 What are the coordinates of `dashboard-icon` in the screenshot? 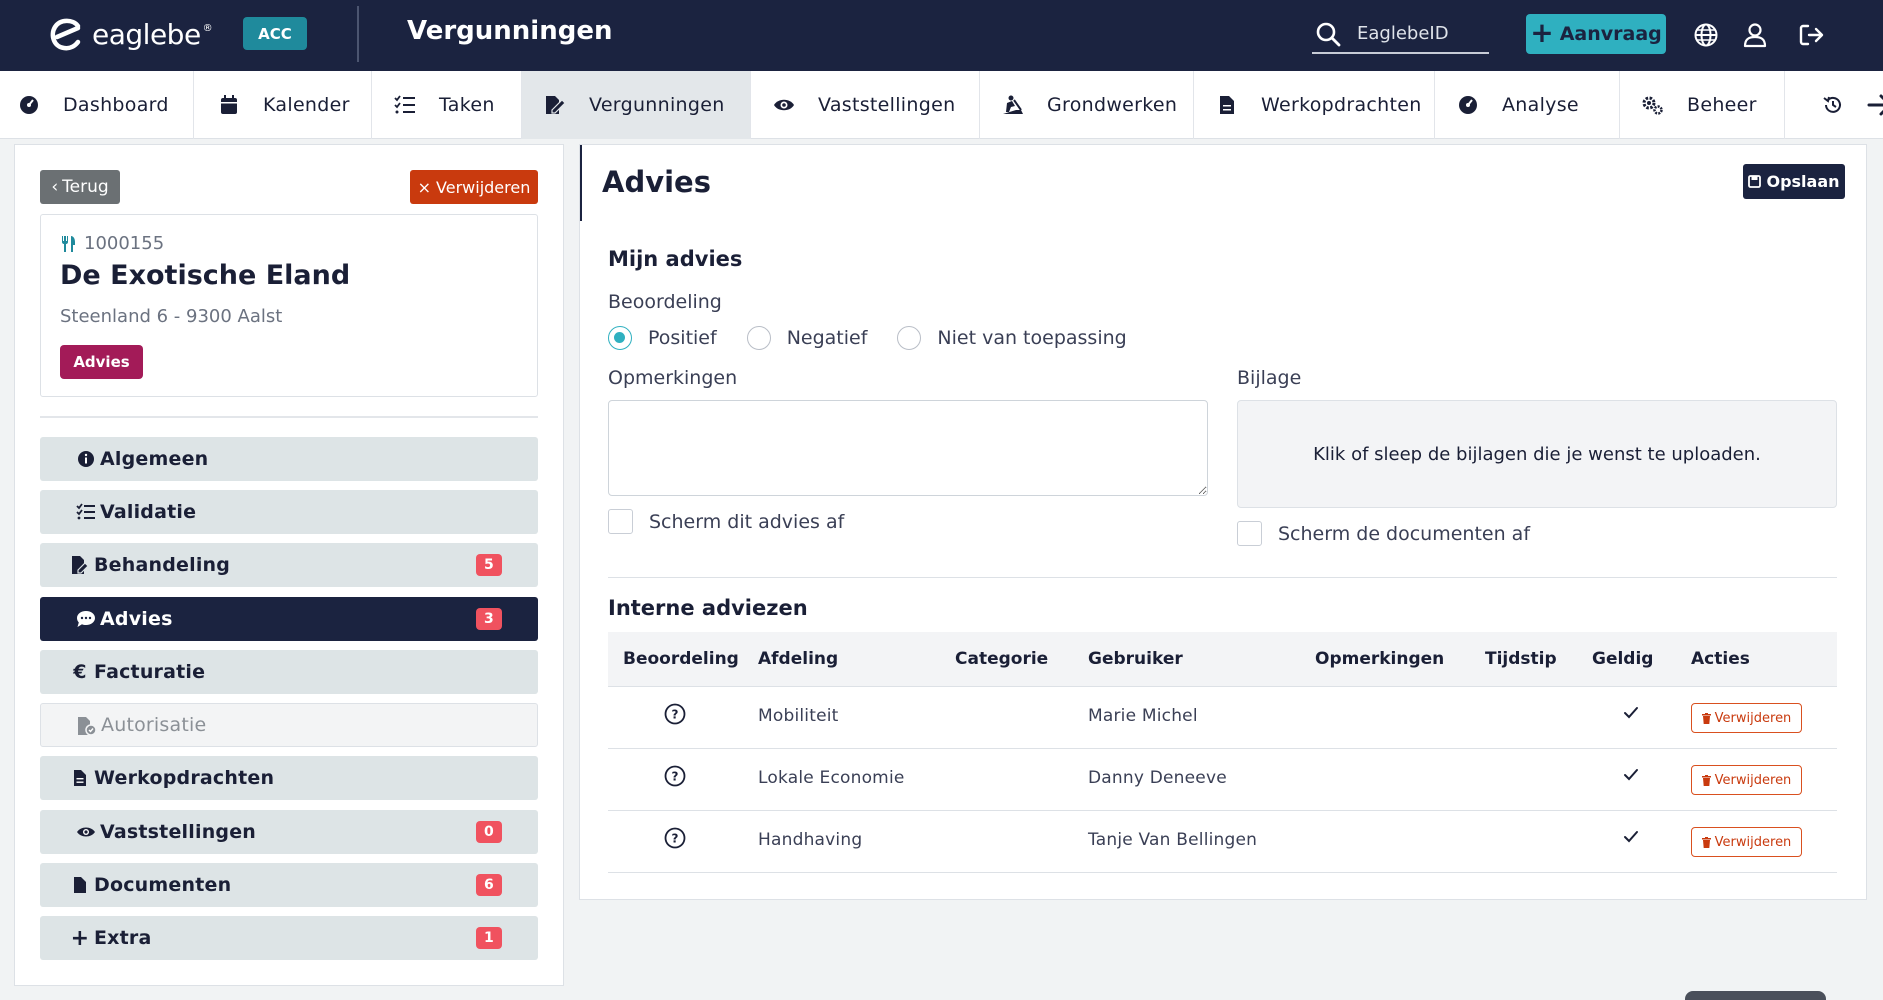 It's located at (29, 105).